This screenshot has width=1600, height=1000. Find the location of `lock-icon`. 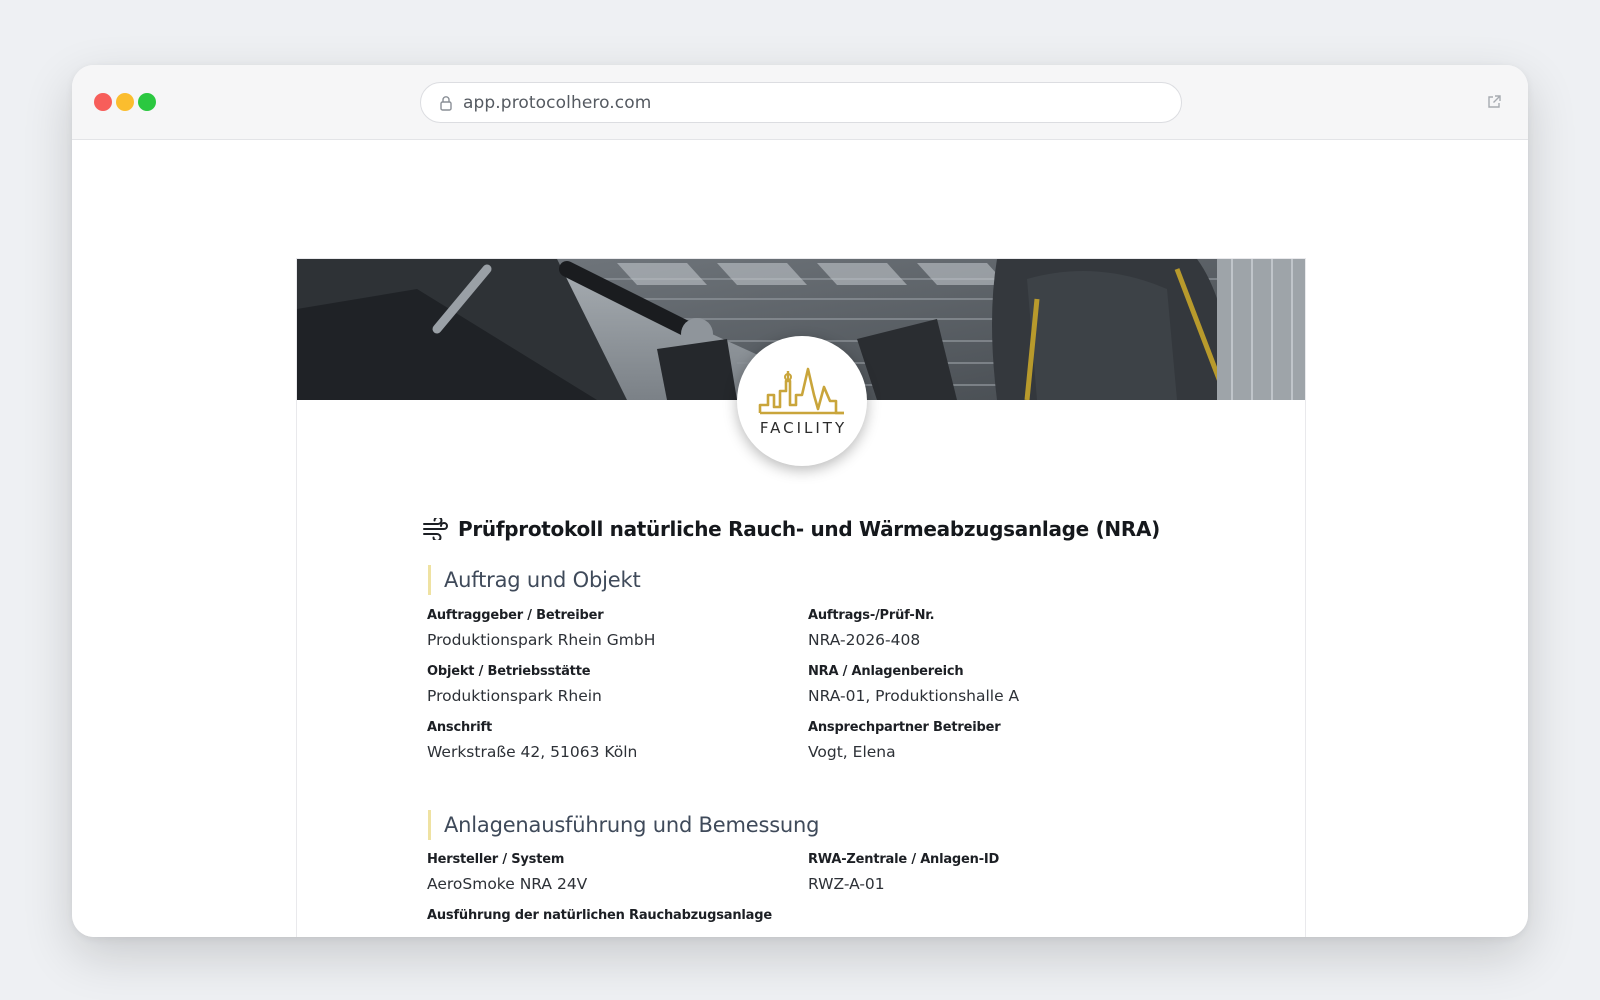

lock-icon is located at coordinates (446, 103).